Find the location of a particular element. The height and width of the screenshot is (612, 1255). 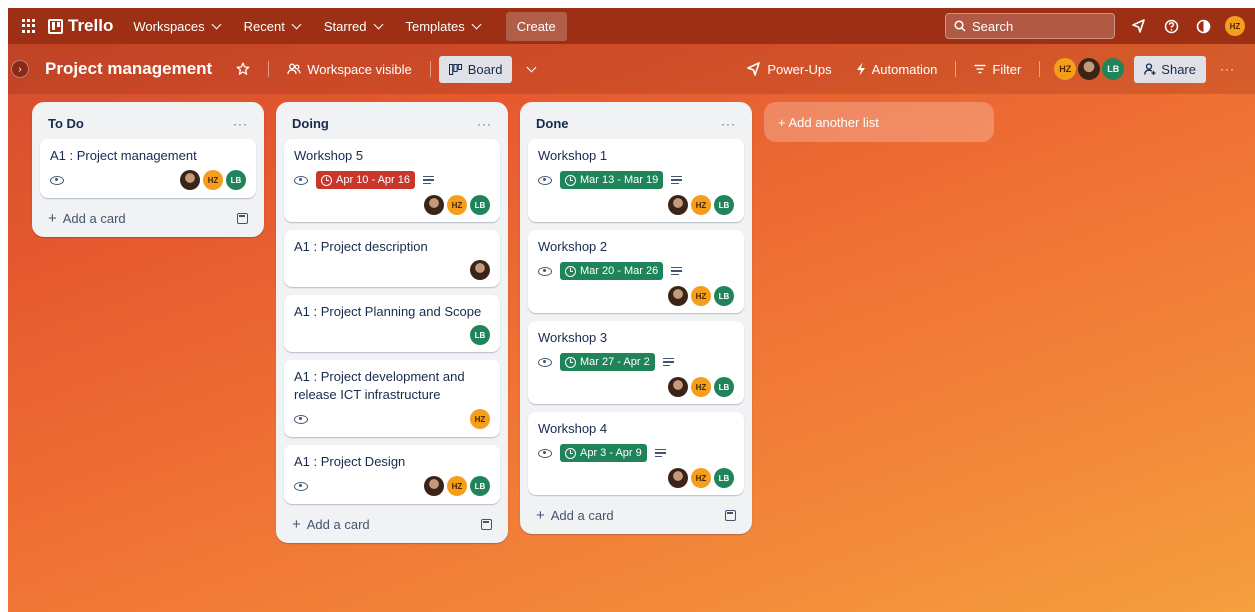

card: A1 : Project description is located at coordinates (392, 258).